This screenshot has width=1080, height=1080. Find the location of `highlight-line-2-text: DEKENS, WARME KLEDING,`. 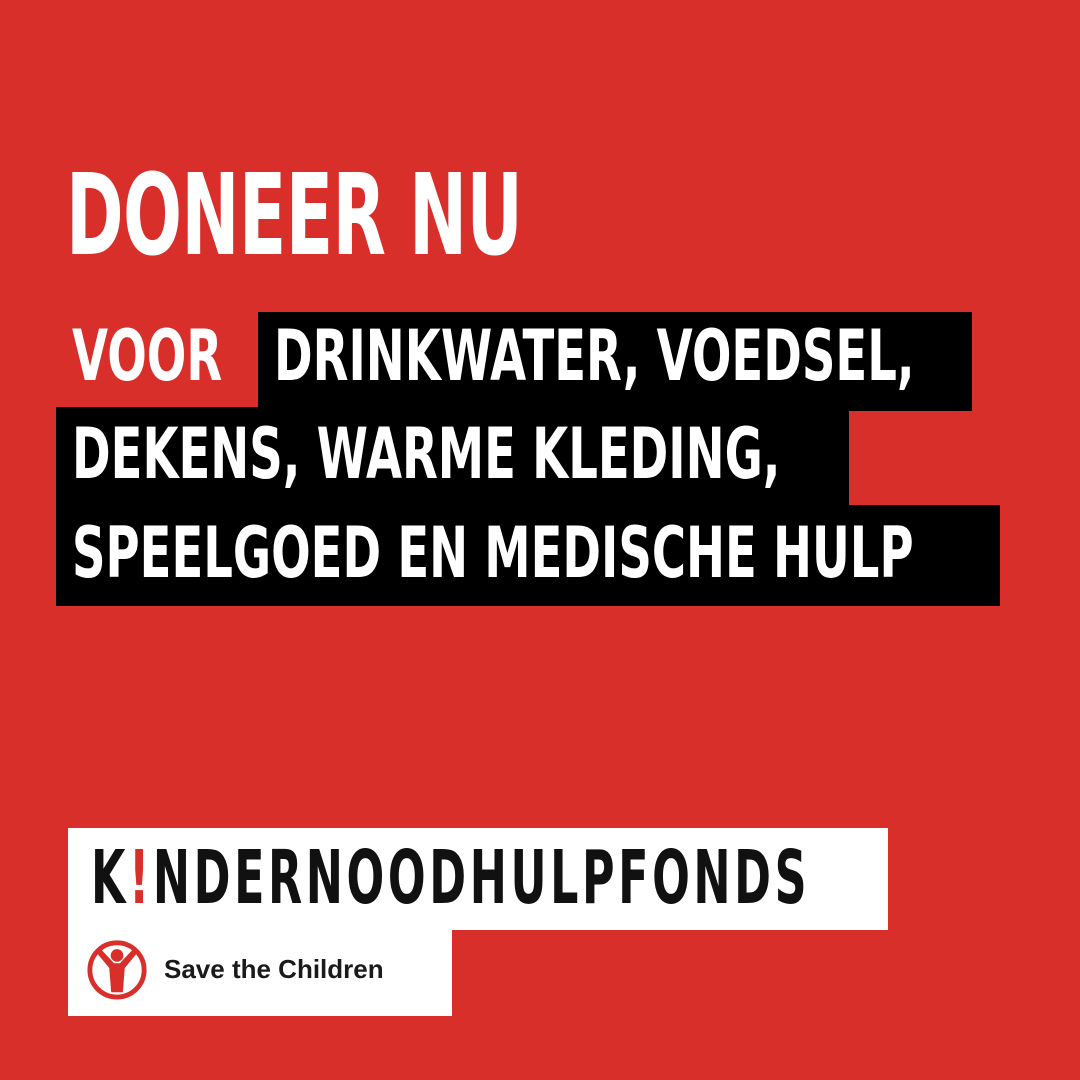

highlight-line-2-text: DEKENS, WARME KLEDING, is located at coordinates (426, 454).